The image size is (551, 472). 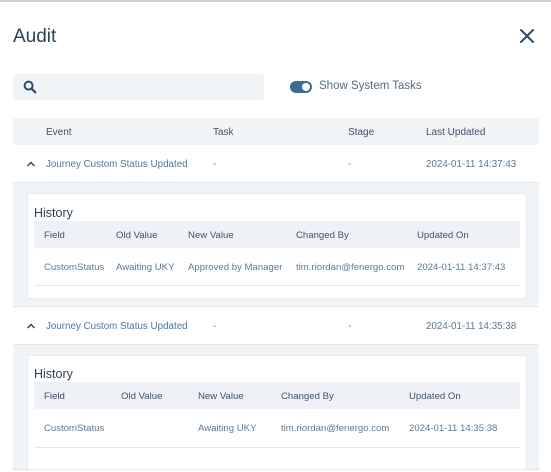 What do you see at coordinates (471, 326) in the screenshot?
I see `last-updated-value: 2024-01-11 14:35:38` at bounding box center [471, 326].